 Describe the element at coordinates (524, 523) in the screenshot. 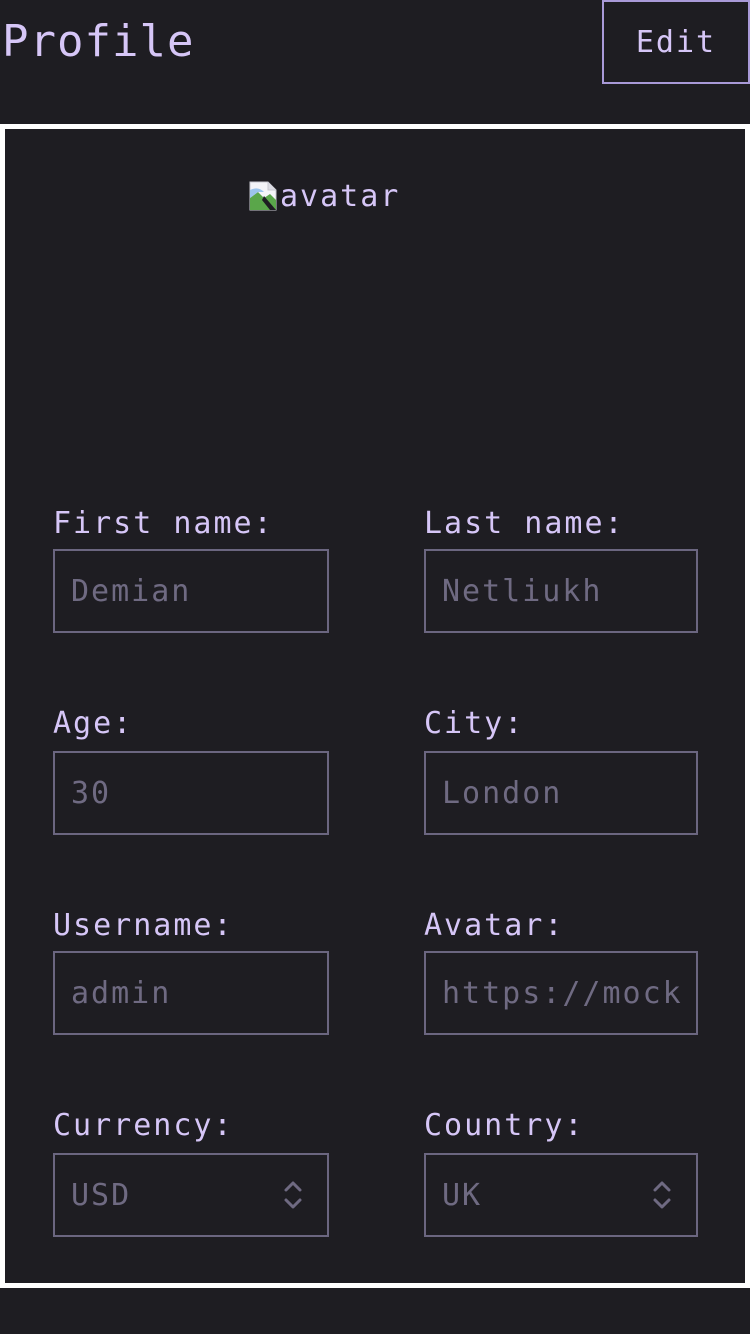

I see `last-name-label: Last name:` at that location.